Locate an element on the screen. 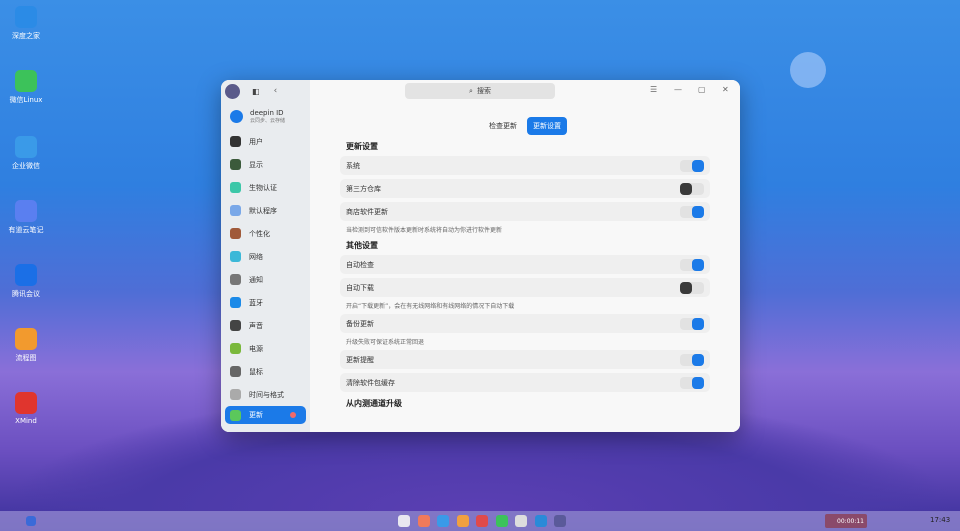 This screenshot has height=531, width=960. tab: 更新设置 is located at coordinates (547, 126).